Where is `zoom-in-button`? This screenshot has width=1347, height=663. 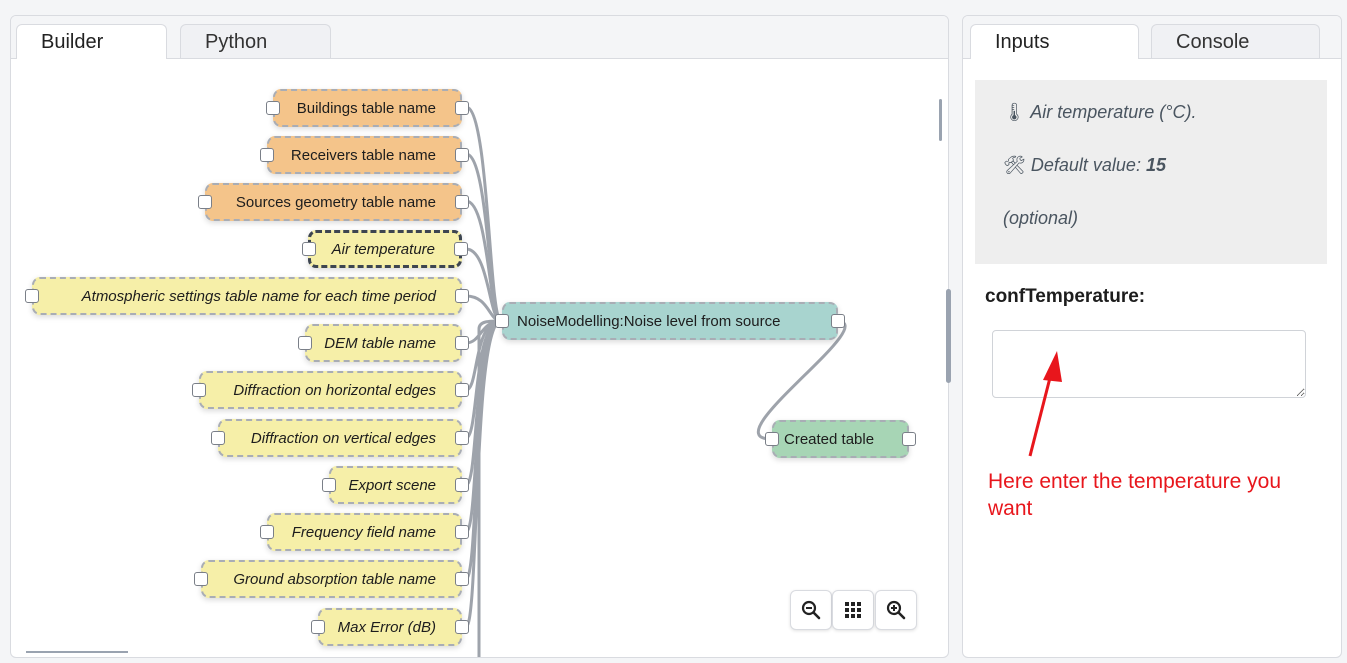 zoom-in-button is located at coordinates (896, 610).